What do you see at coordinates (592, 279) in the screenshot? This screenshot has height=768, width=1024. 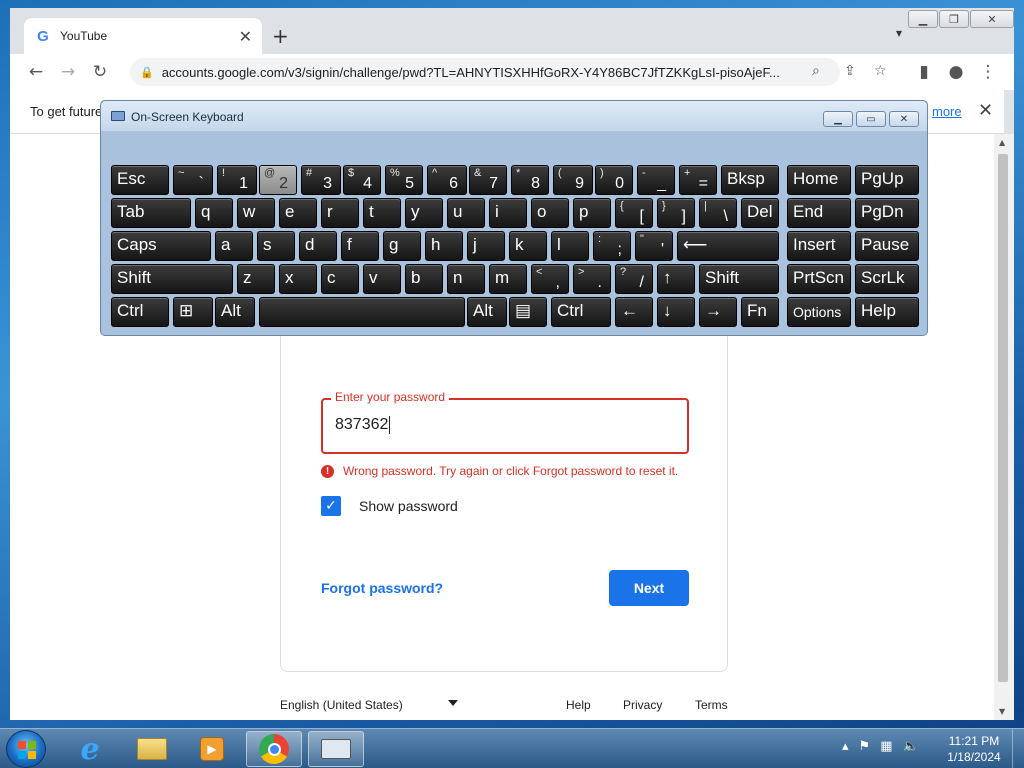 I see `osk-key-period: >.` at bounding box center [592, 279].